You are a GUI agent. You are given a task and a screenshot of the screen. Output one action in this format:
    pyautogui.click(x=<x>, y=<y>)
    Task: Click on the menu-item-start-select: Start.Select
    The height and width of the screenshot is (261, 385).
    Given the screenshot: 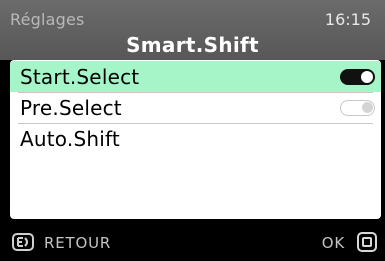 What is the action you would take?
    pyautogui.click(x=195, y=76)
    